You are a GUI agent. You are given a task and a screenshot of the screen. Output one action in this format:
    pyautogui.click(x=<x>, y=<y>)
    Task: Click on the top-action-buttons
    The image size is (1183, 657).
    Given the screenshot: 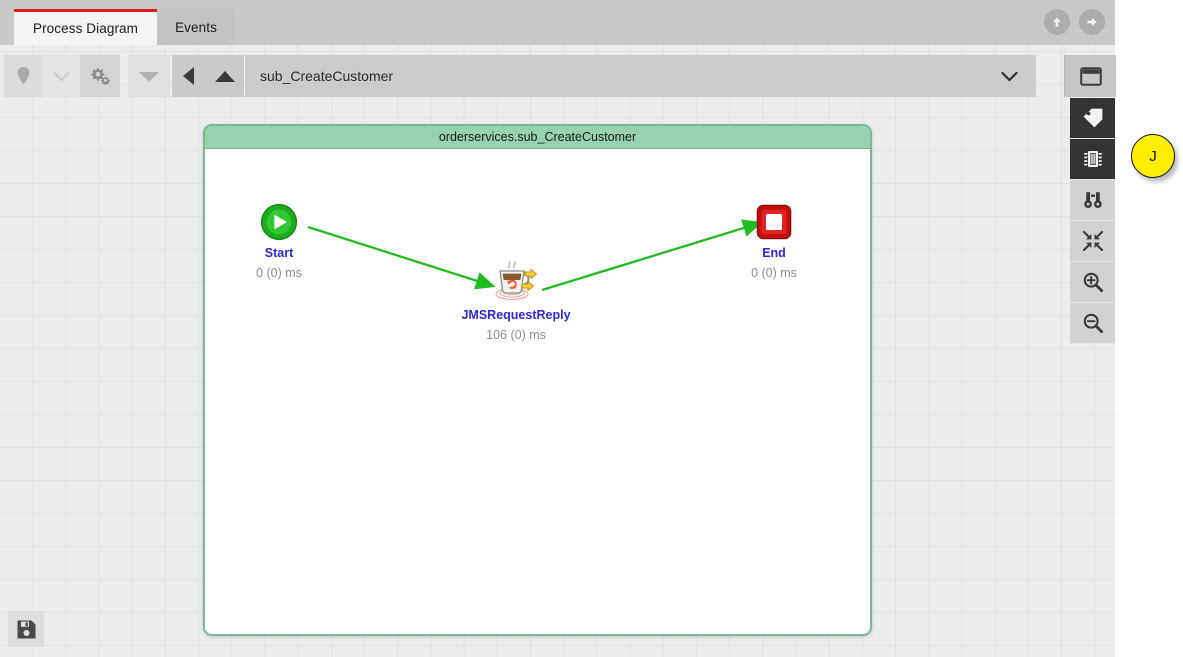 What is the action you would take?
    pyautogui.click(x=1074, y=22)
    